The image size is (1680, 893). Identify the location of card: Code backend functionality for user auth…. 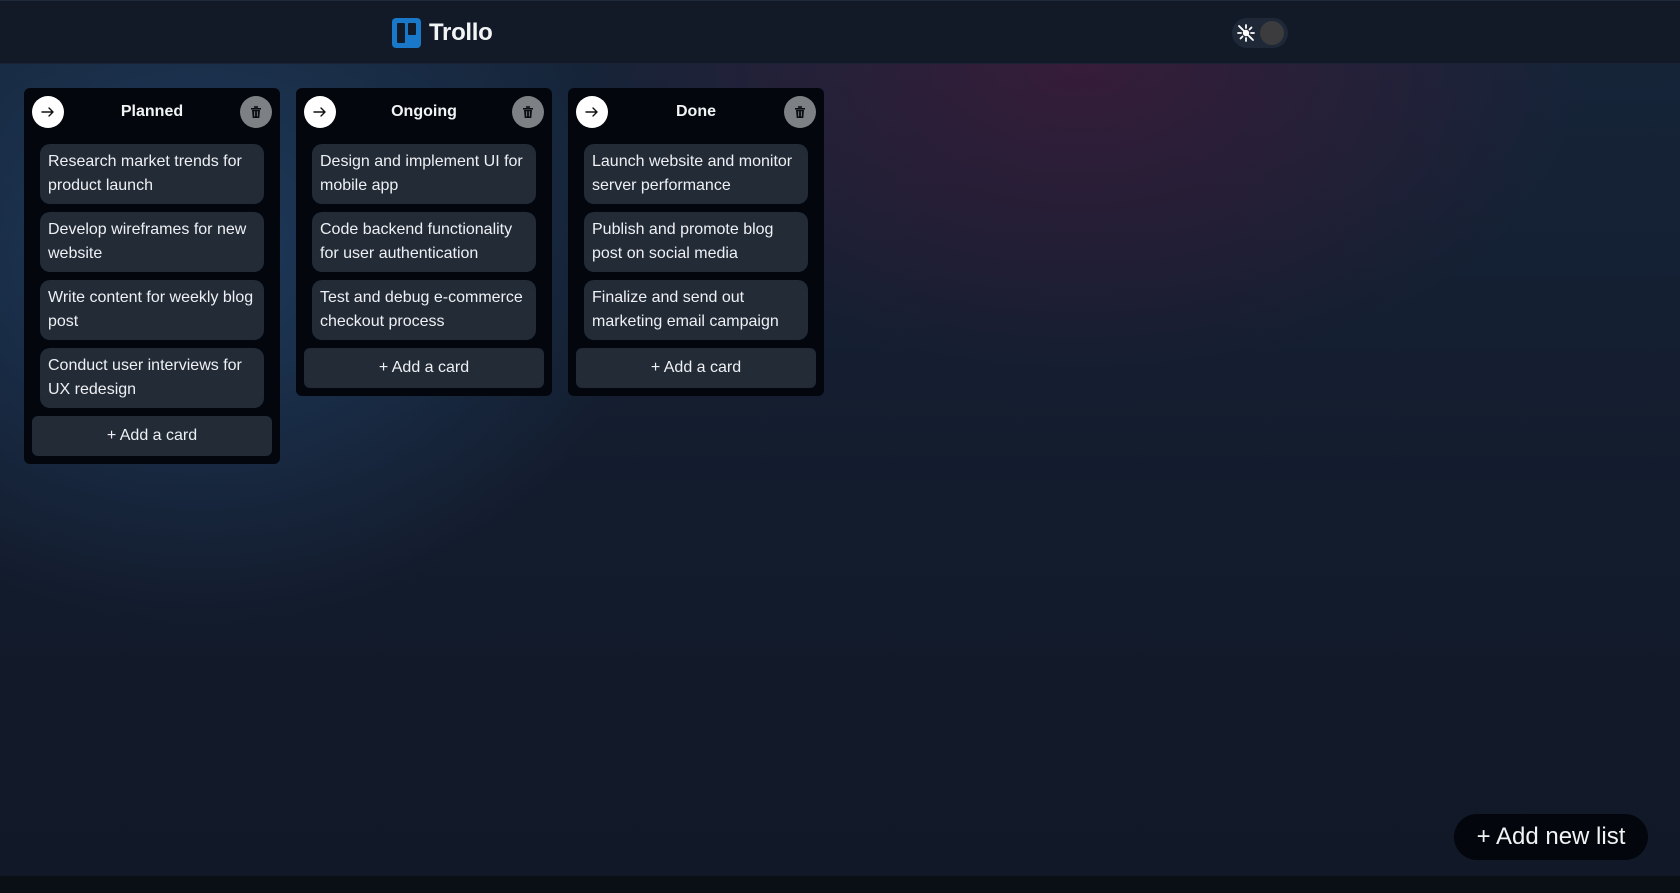
(424, 242).